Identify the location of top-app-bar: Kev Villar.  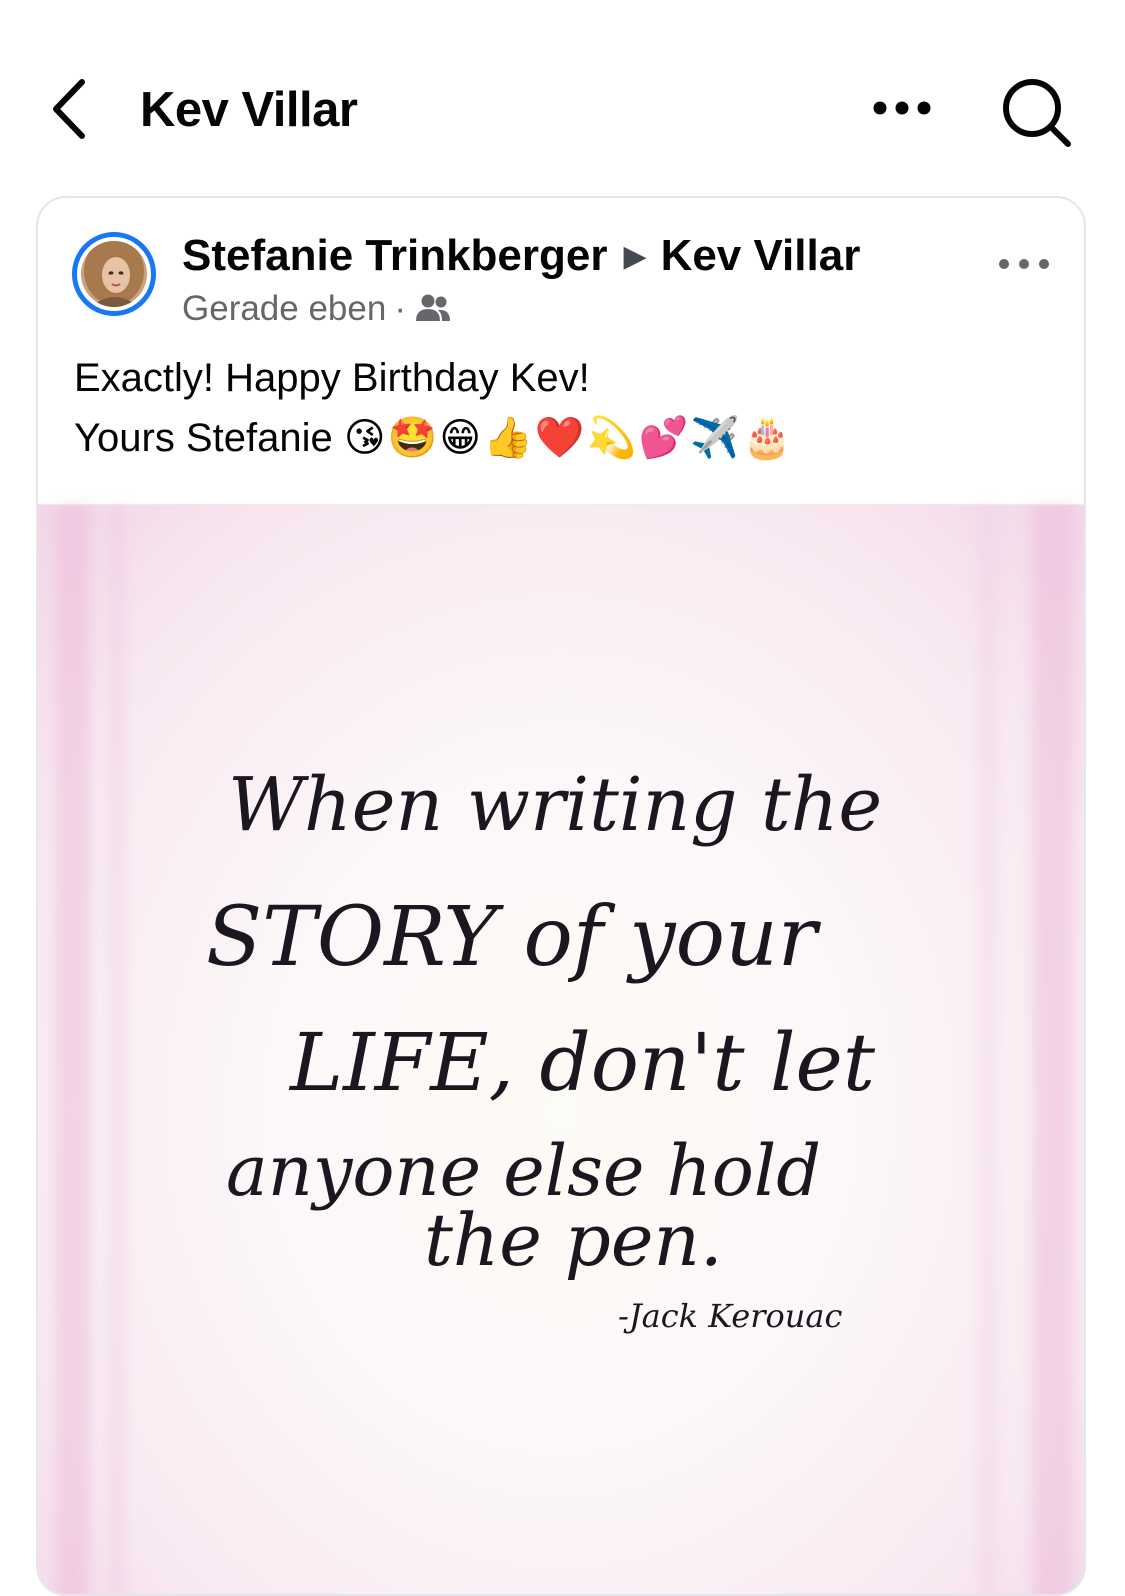
(562, 95).